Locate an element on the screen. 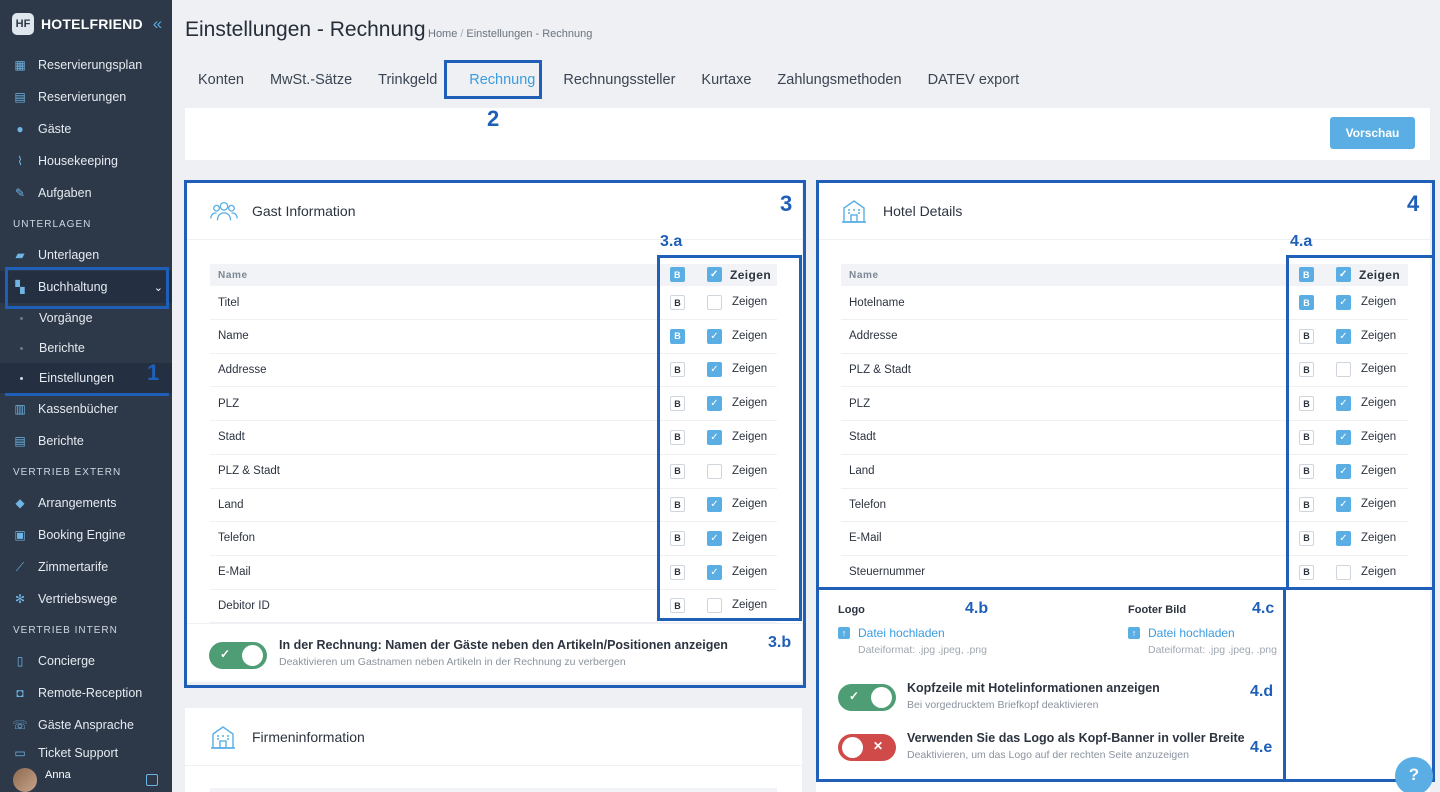 The height and width of the screenshot is (792, 1440). help-button: ? is located at coordinates (1414, 774).